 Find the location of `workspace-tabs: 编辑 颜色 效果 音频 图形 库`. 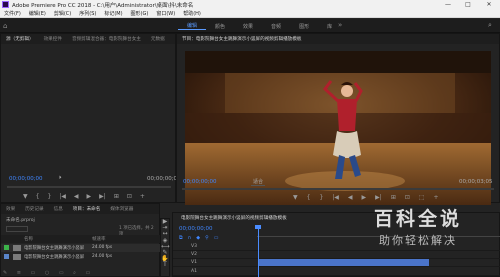

workspace-tabs: 编辑 颜色 效果 音频 图形 库 is located at coordinates (259, 26).